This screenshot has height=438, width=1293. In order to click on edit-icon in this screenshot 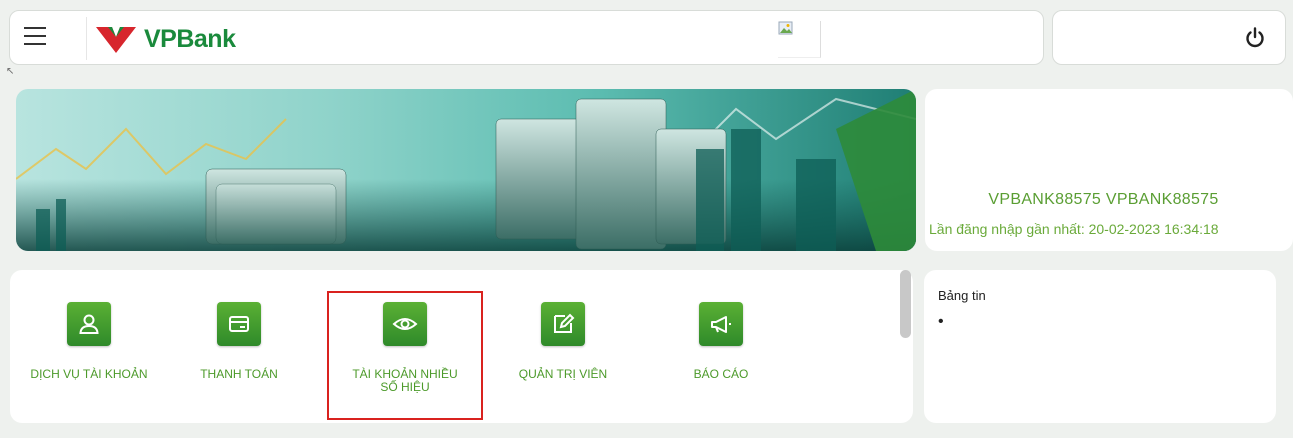, I will do `click(563, 324)`.